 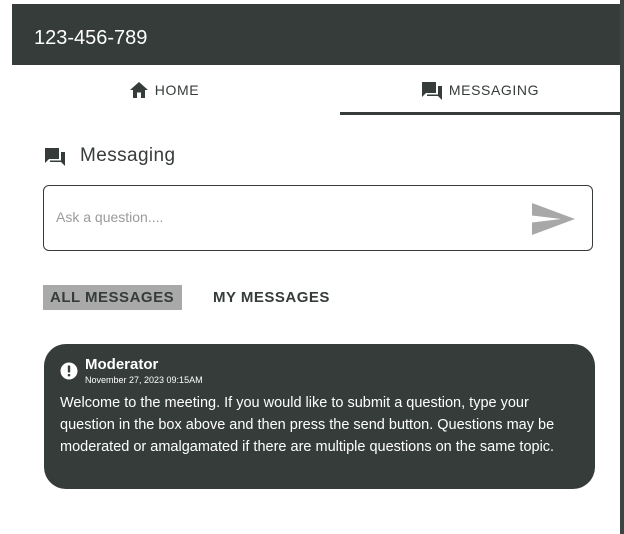 What do you see at coordinates (113, 297) in the screenshot?
I see `filter-all-messages: ALL MESSAGES` at bounding box center [113, 297].